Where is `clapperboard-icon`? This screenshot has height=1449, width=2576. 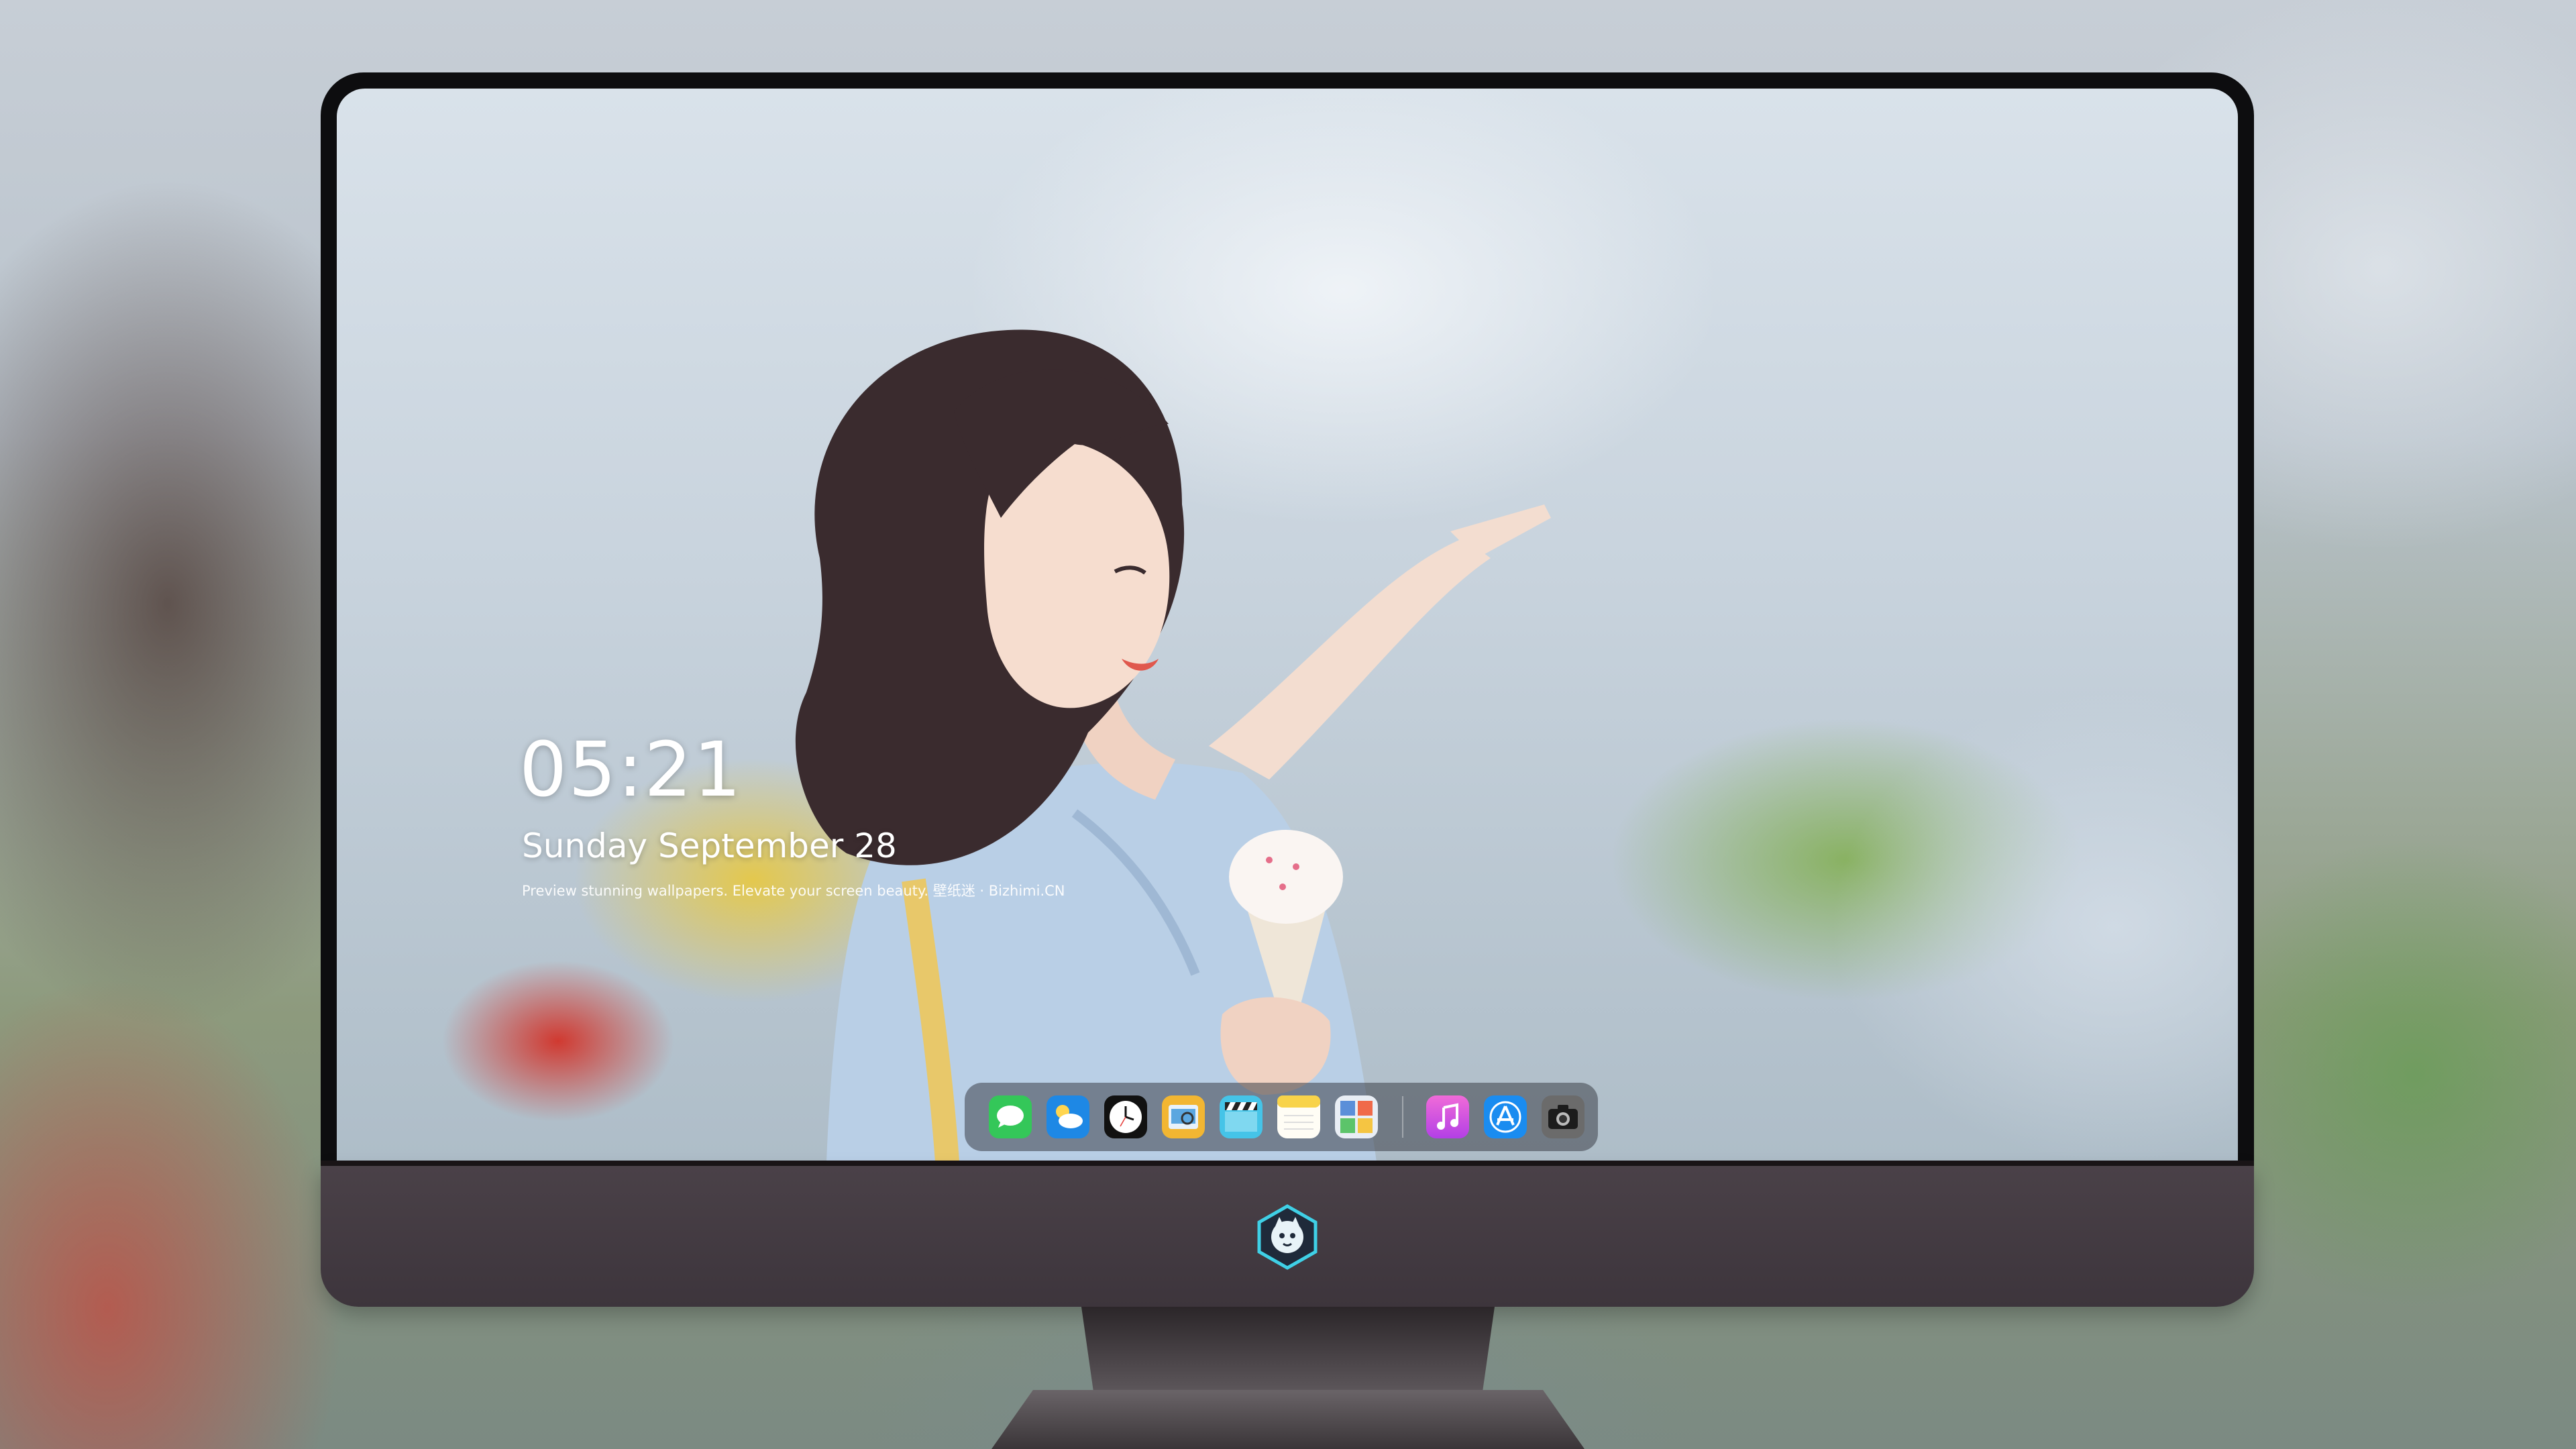 clapperboard-icon is located at coordinates (1241, 1116).